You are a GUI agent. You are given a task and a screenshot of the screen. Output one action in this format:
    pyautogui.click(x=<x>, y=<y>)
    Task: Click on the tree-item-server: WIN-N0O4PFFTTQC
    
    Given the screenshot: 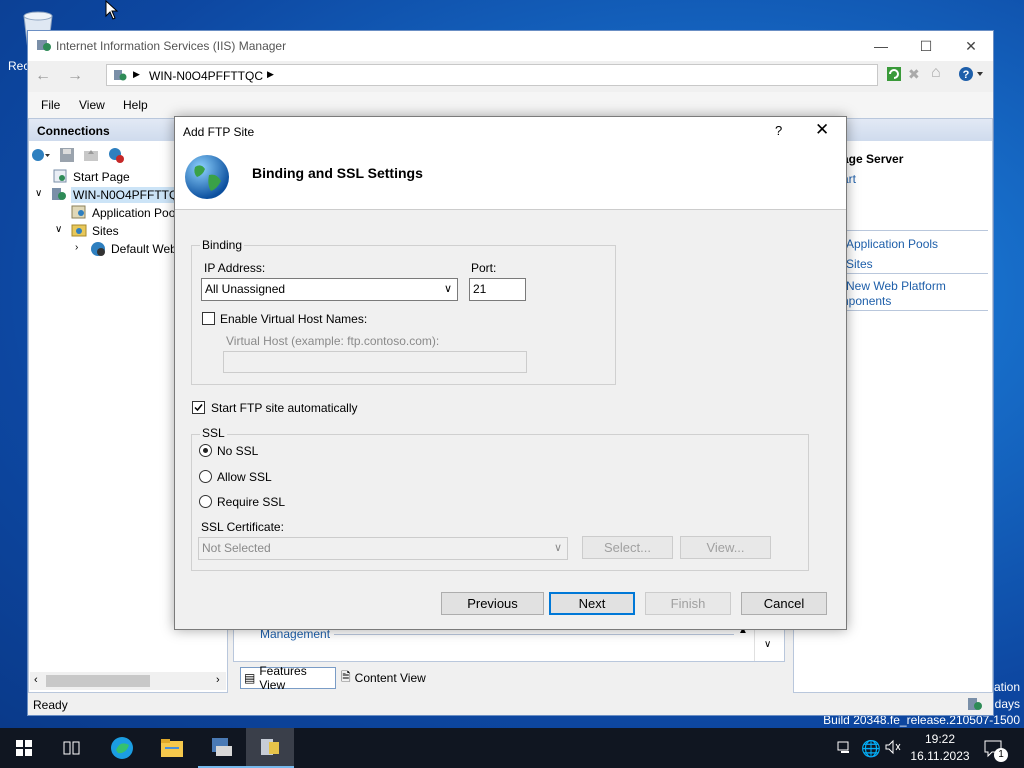 What is the action you would take?
    pyautogui.click(x=123, y=195)
    